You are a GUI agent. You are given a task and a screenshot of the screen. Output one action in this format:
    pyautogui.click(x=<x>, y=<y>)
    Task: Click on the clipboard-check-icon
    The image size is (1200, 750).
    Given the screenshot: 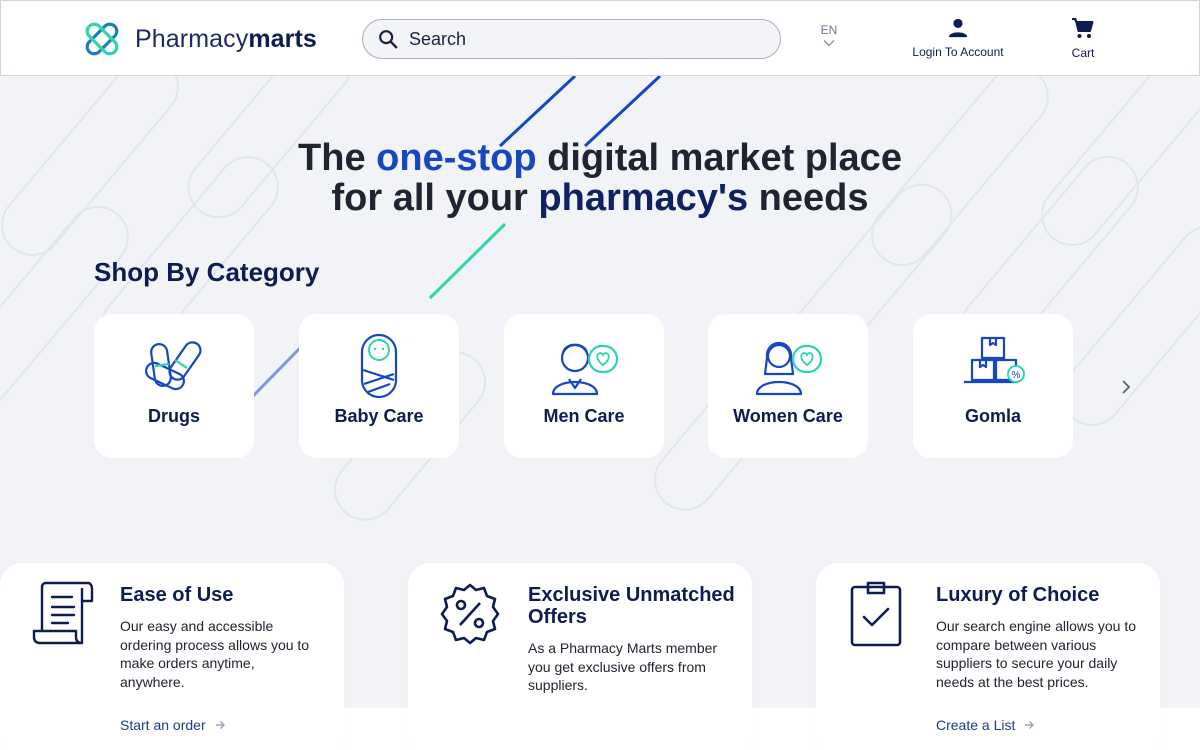 What is the action you would take?
    pyautogui.click(x=876, y=614)
    